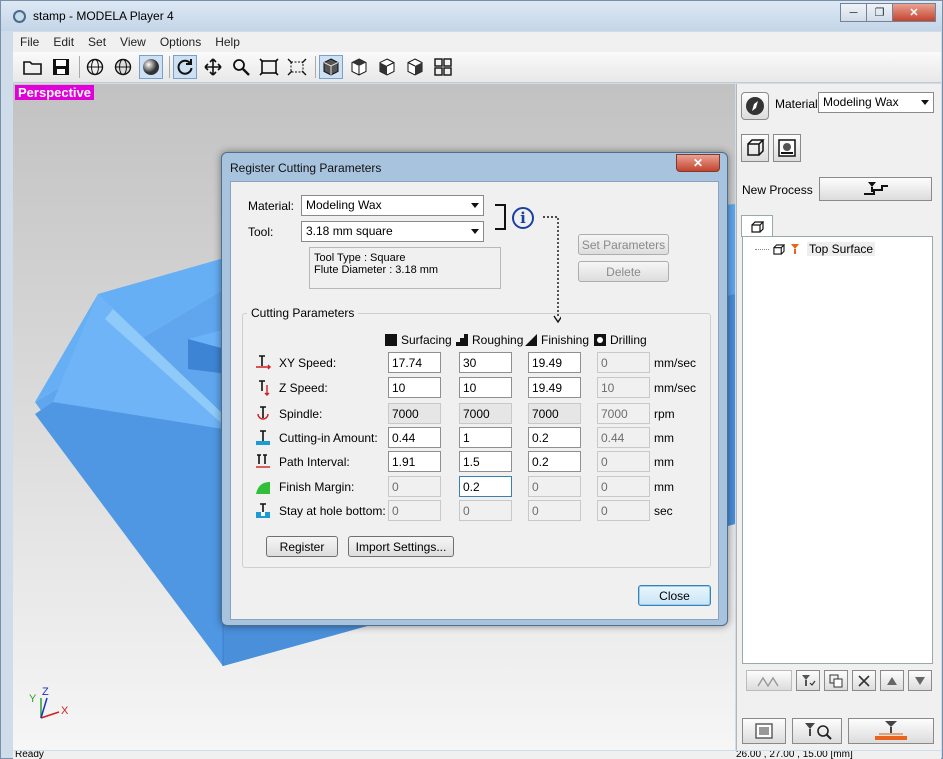 Image resolution: width=943 pixels, height=759 pixels. Describe the element at coordinates (241, 67) in the screenshot. I see `zoom-icon` at that location.